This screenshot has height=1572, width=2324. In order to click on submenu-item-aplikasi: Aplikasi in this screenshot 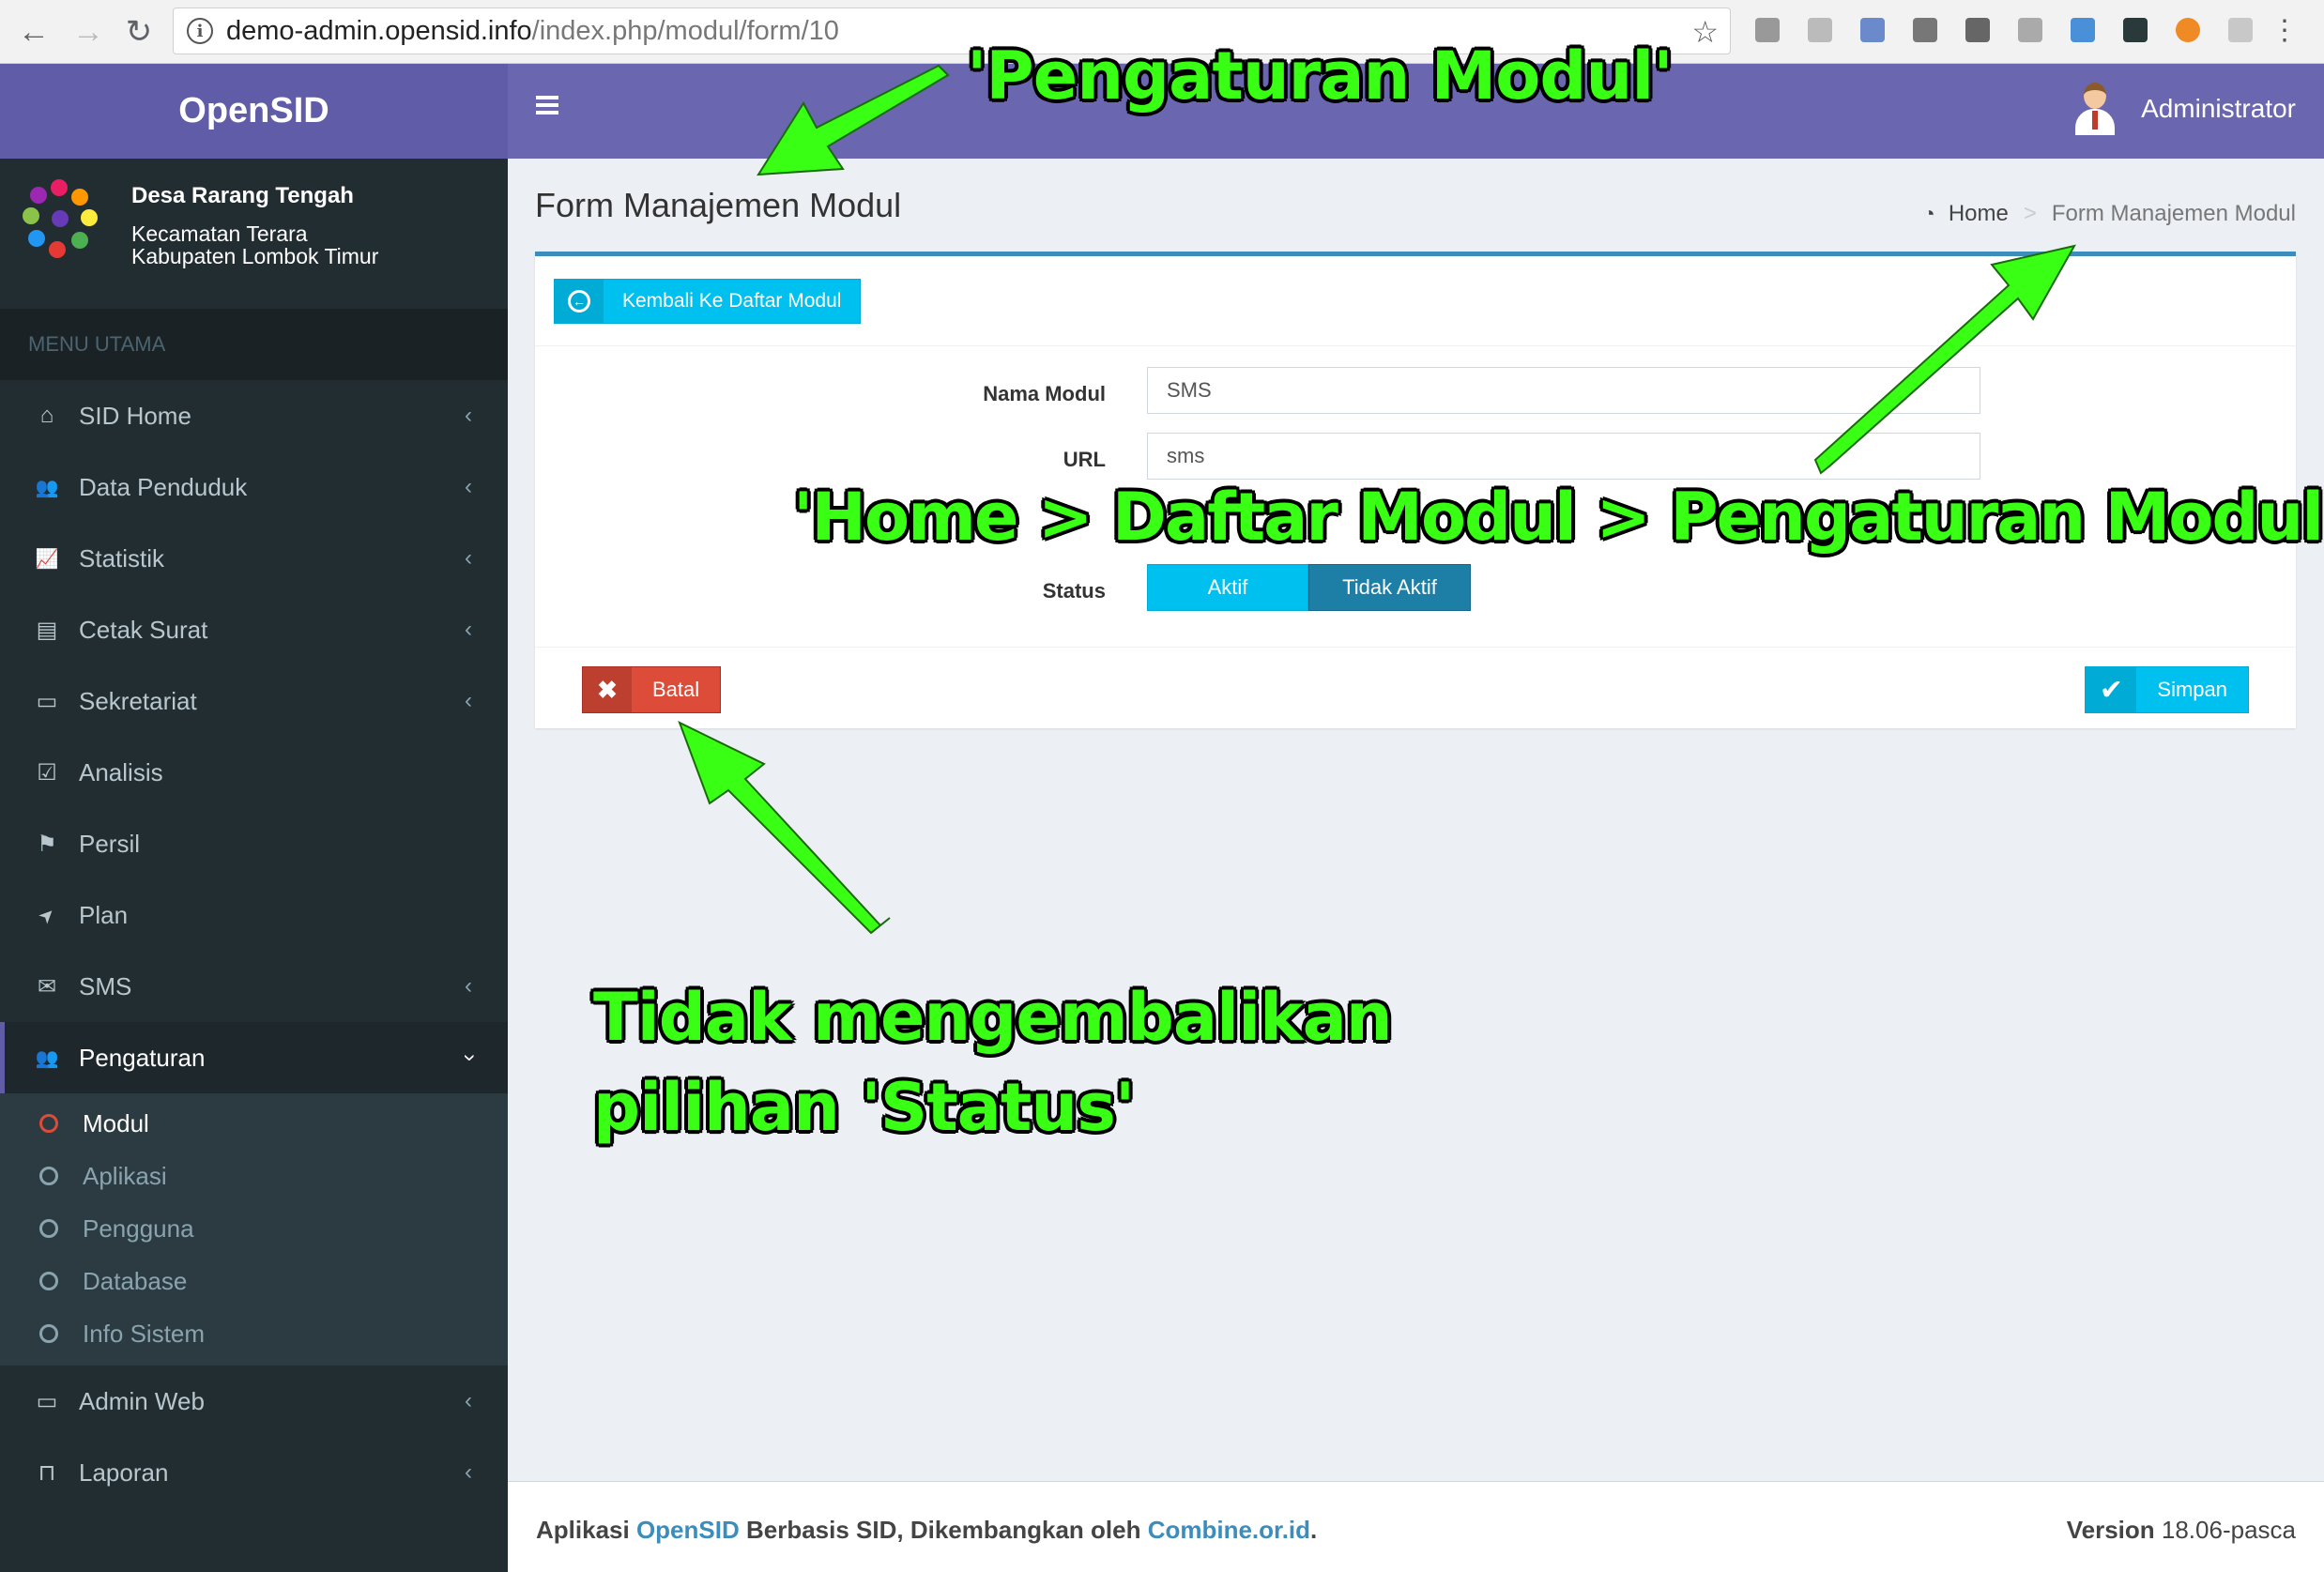, I will do `click(254, 1176)`.